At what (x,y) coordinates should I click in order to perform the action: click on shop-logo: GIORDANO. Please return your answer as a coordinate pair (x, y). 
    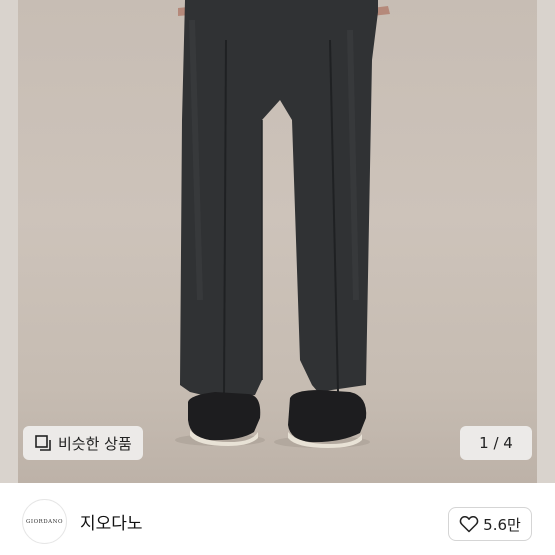
    Looking at the image, I should click on (44, 521).